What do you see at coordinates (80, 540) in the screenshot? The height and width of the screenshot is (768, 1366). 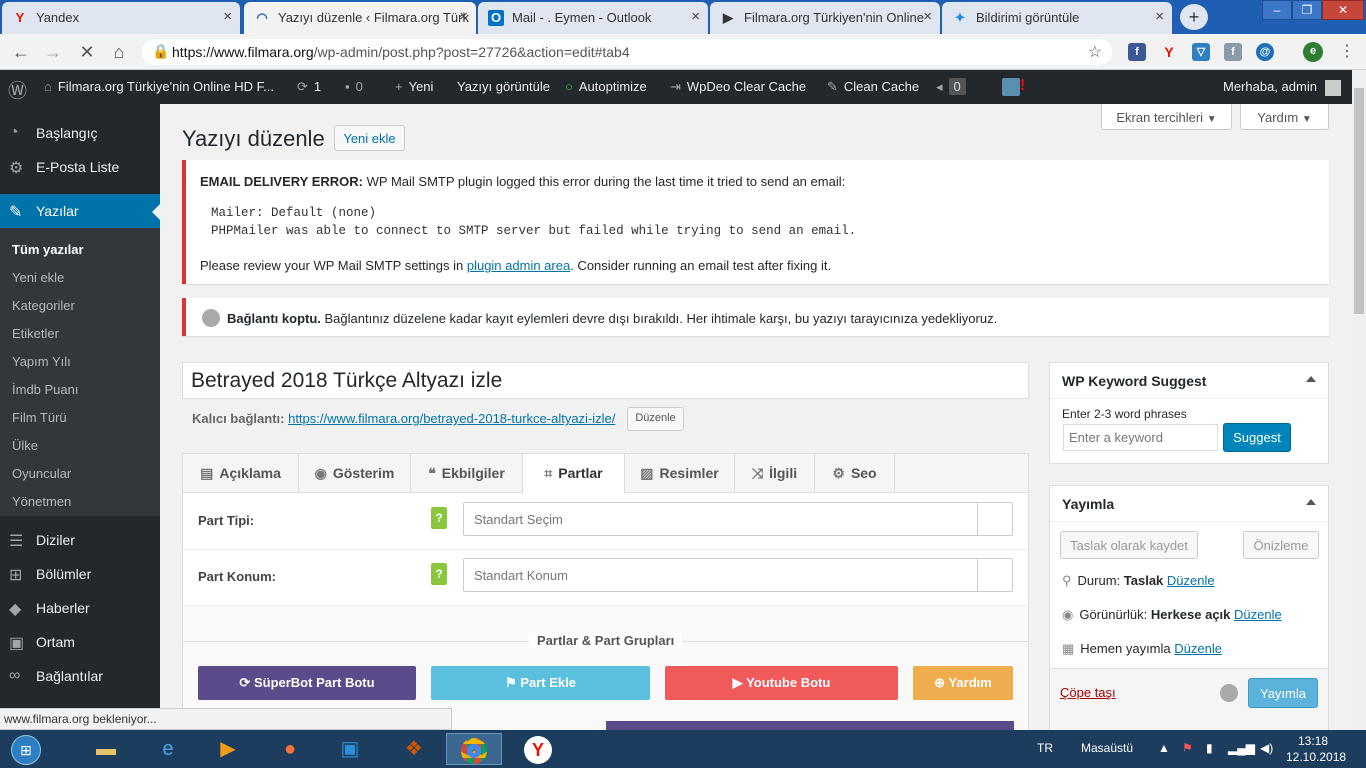 I see `sidebar-item-series: ☰ Diziler` at bounding box center [80, 540].